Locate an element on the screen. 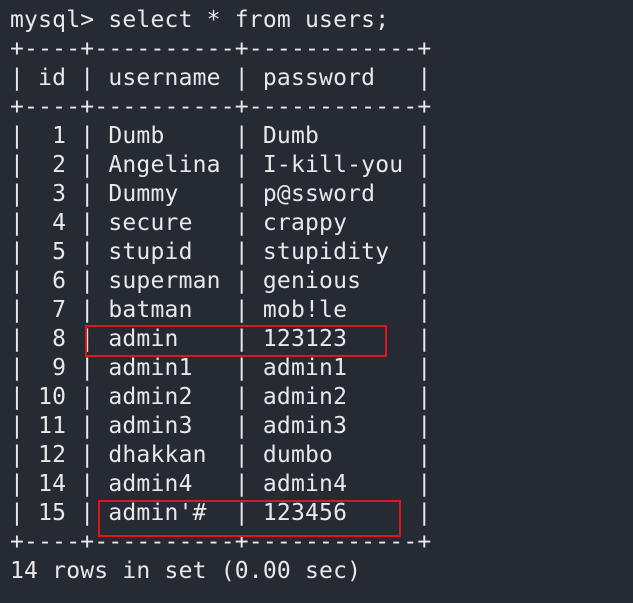 This screenshot has height=603, width=633. table-row: | 7 | batman | mob!le | is located at coordinates (221, 310).